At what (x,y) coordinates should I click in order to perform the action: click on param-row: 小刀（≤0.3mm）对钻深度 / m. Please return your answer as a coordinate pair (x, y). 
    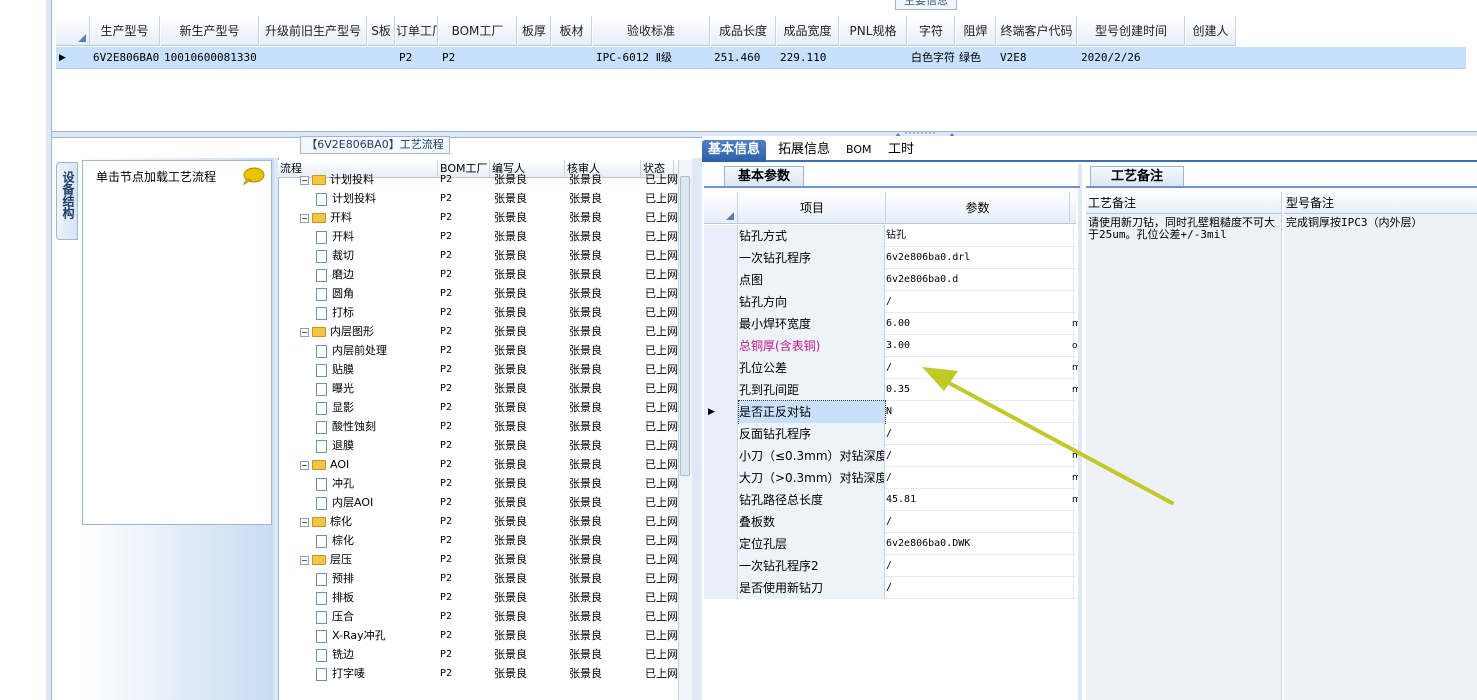
    Looking at the image, I should click on (891, 456).